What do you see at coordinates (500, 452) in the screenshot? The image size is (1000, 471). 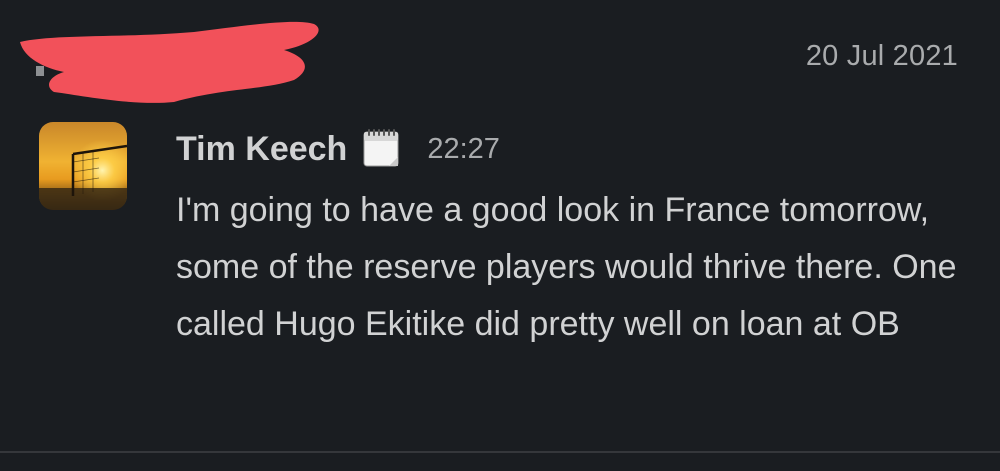 I see `divider-line` at bounding box center [500, 452].